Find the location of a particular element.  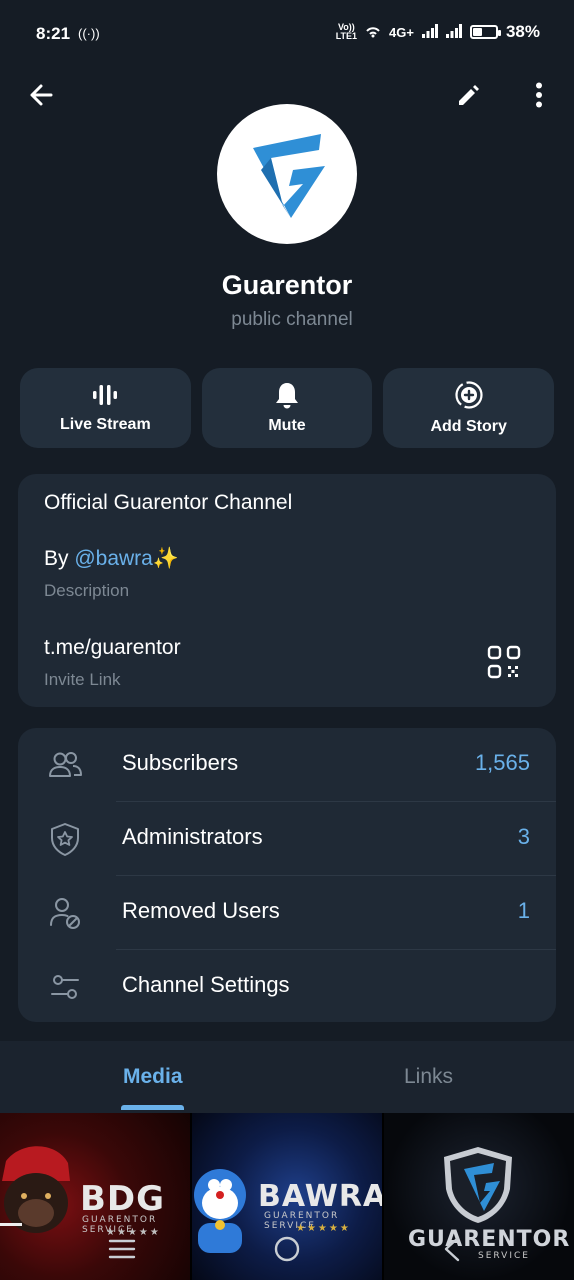

removed-users-count: 1 is located at coordinates (523, 910).